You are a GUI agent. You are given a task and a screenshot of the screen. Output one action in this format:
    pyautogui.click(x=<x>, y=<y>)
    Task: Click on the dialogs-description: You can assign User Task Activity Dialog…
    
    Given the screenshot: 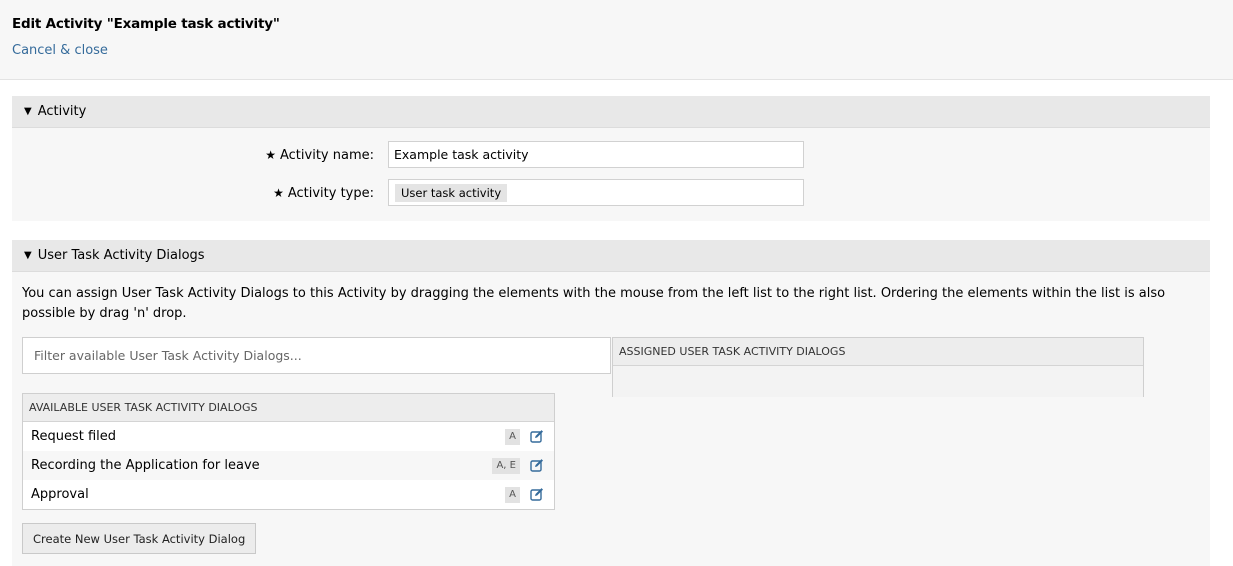 What is the action you would take?
    pyautogui.click(x=594, y=303)
    